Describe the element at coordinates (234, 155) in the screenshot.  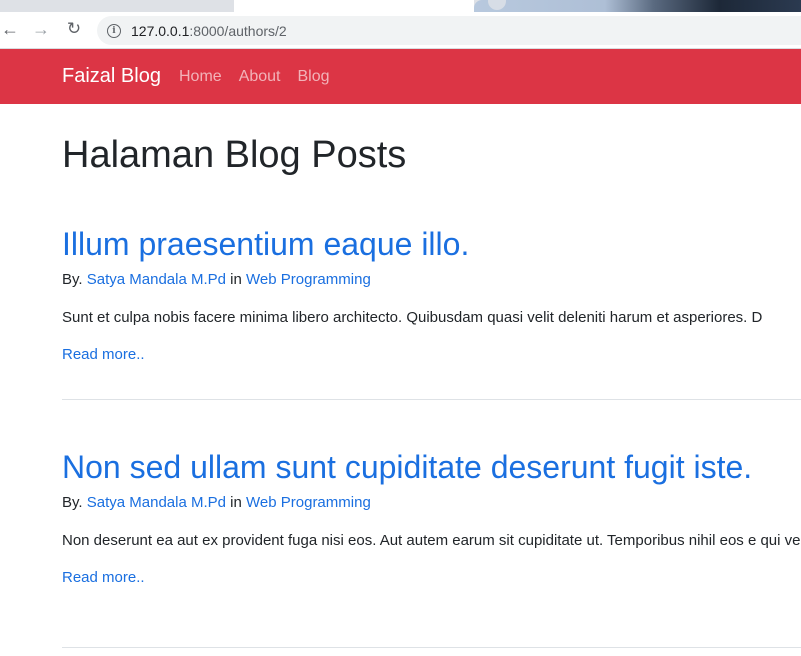
I see `page-title: Halaman Blog Posts` at that location.